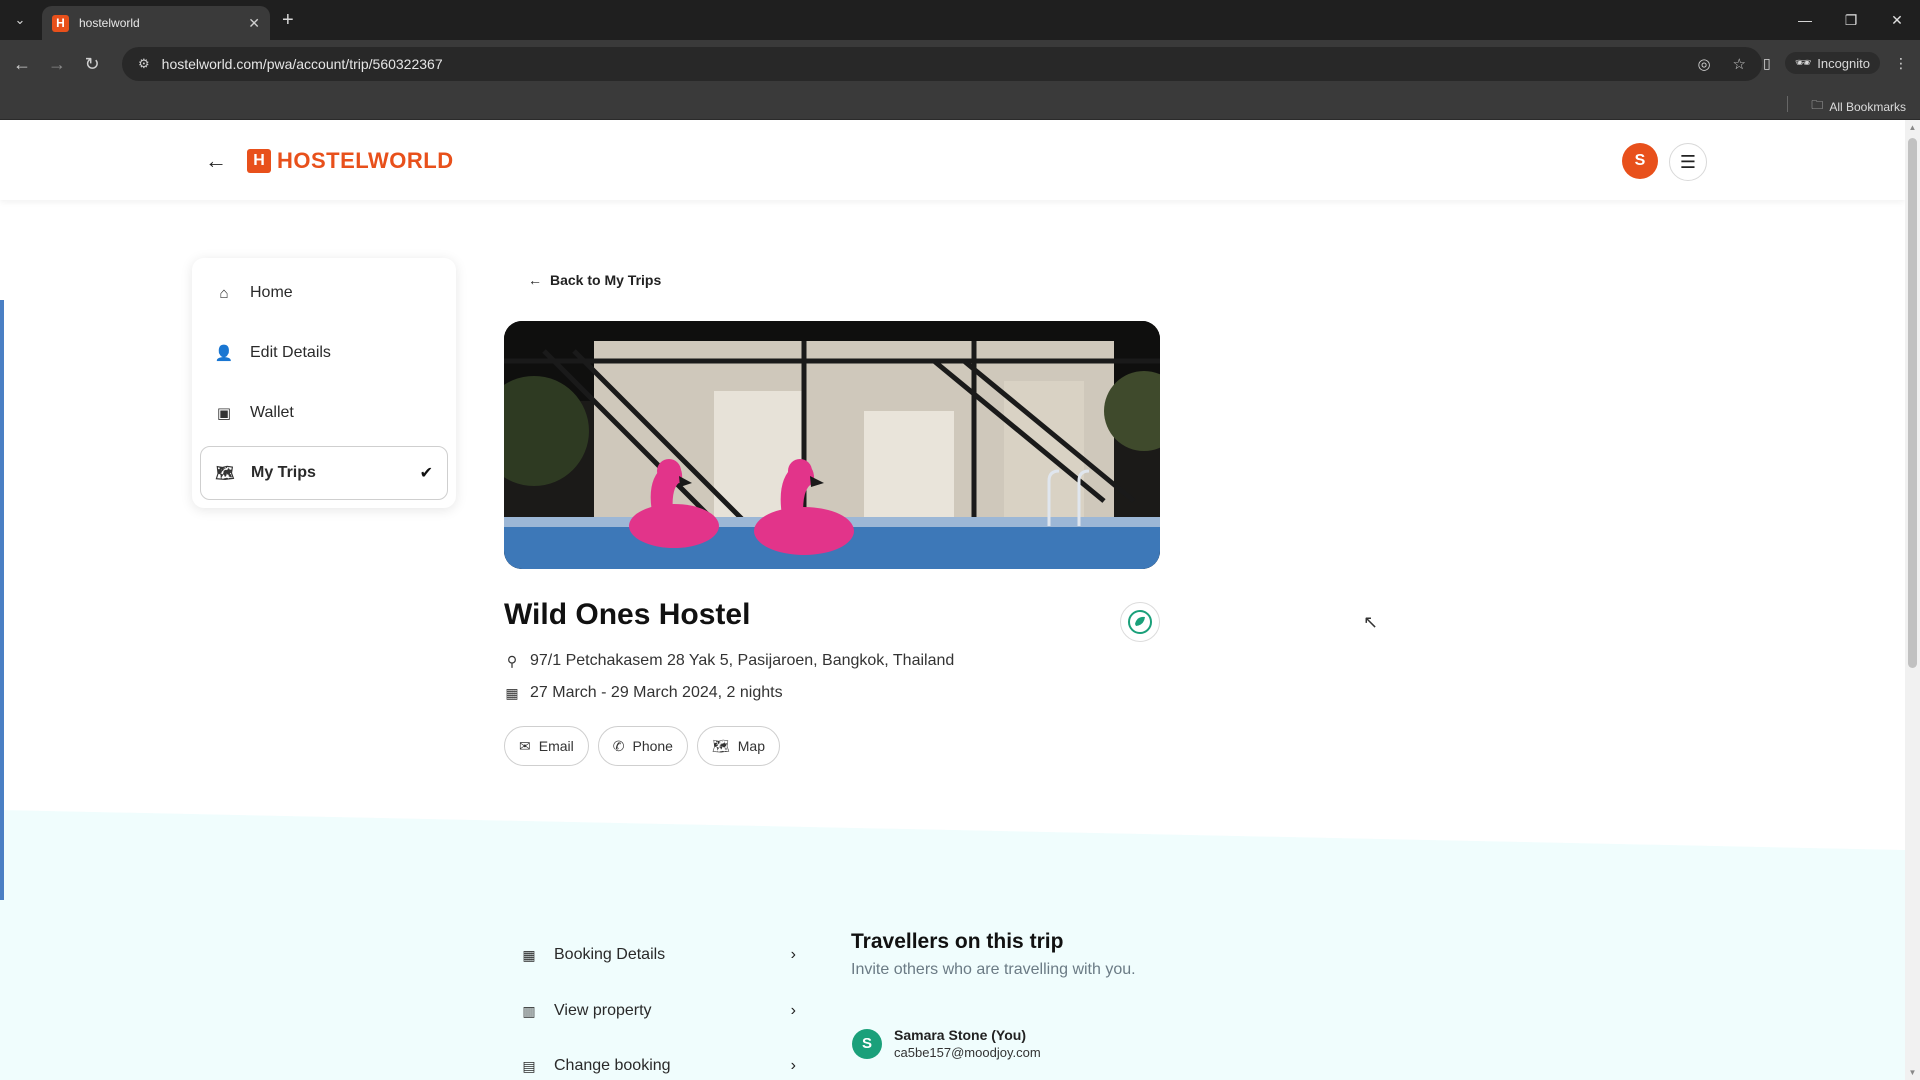  What do you see at coordinates (259, 161) in the screenshot?
I see `logo-mark-icon: H` at bounding box center [259, 161].